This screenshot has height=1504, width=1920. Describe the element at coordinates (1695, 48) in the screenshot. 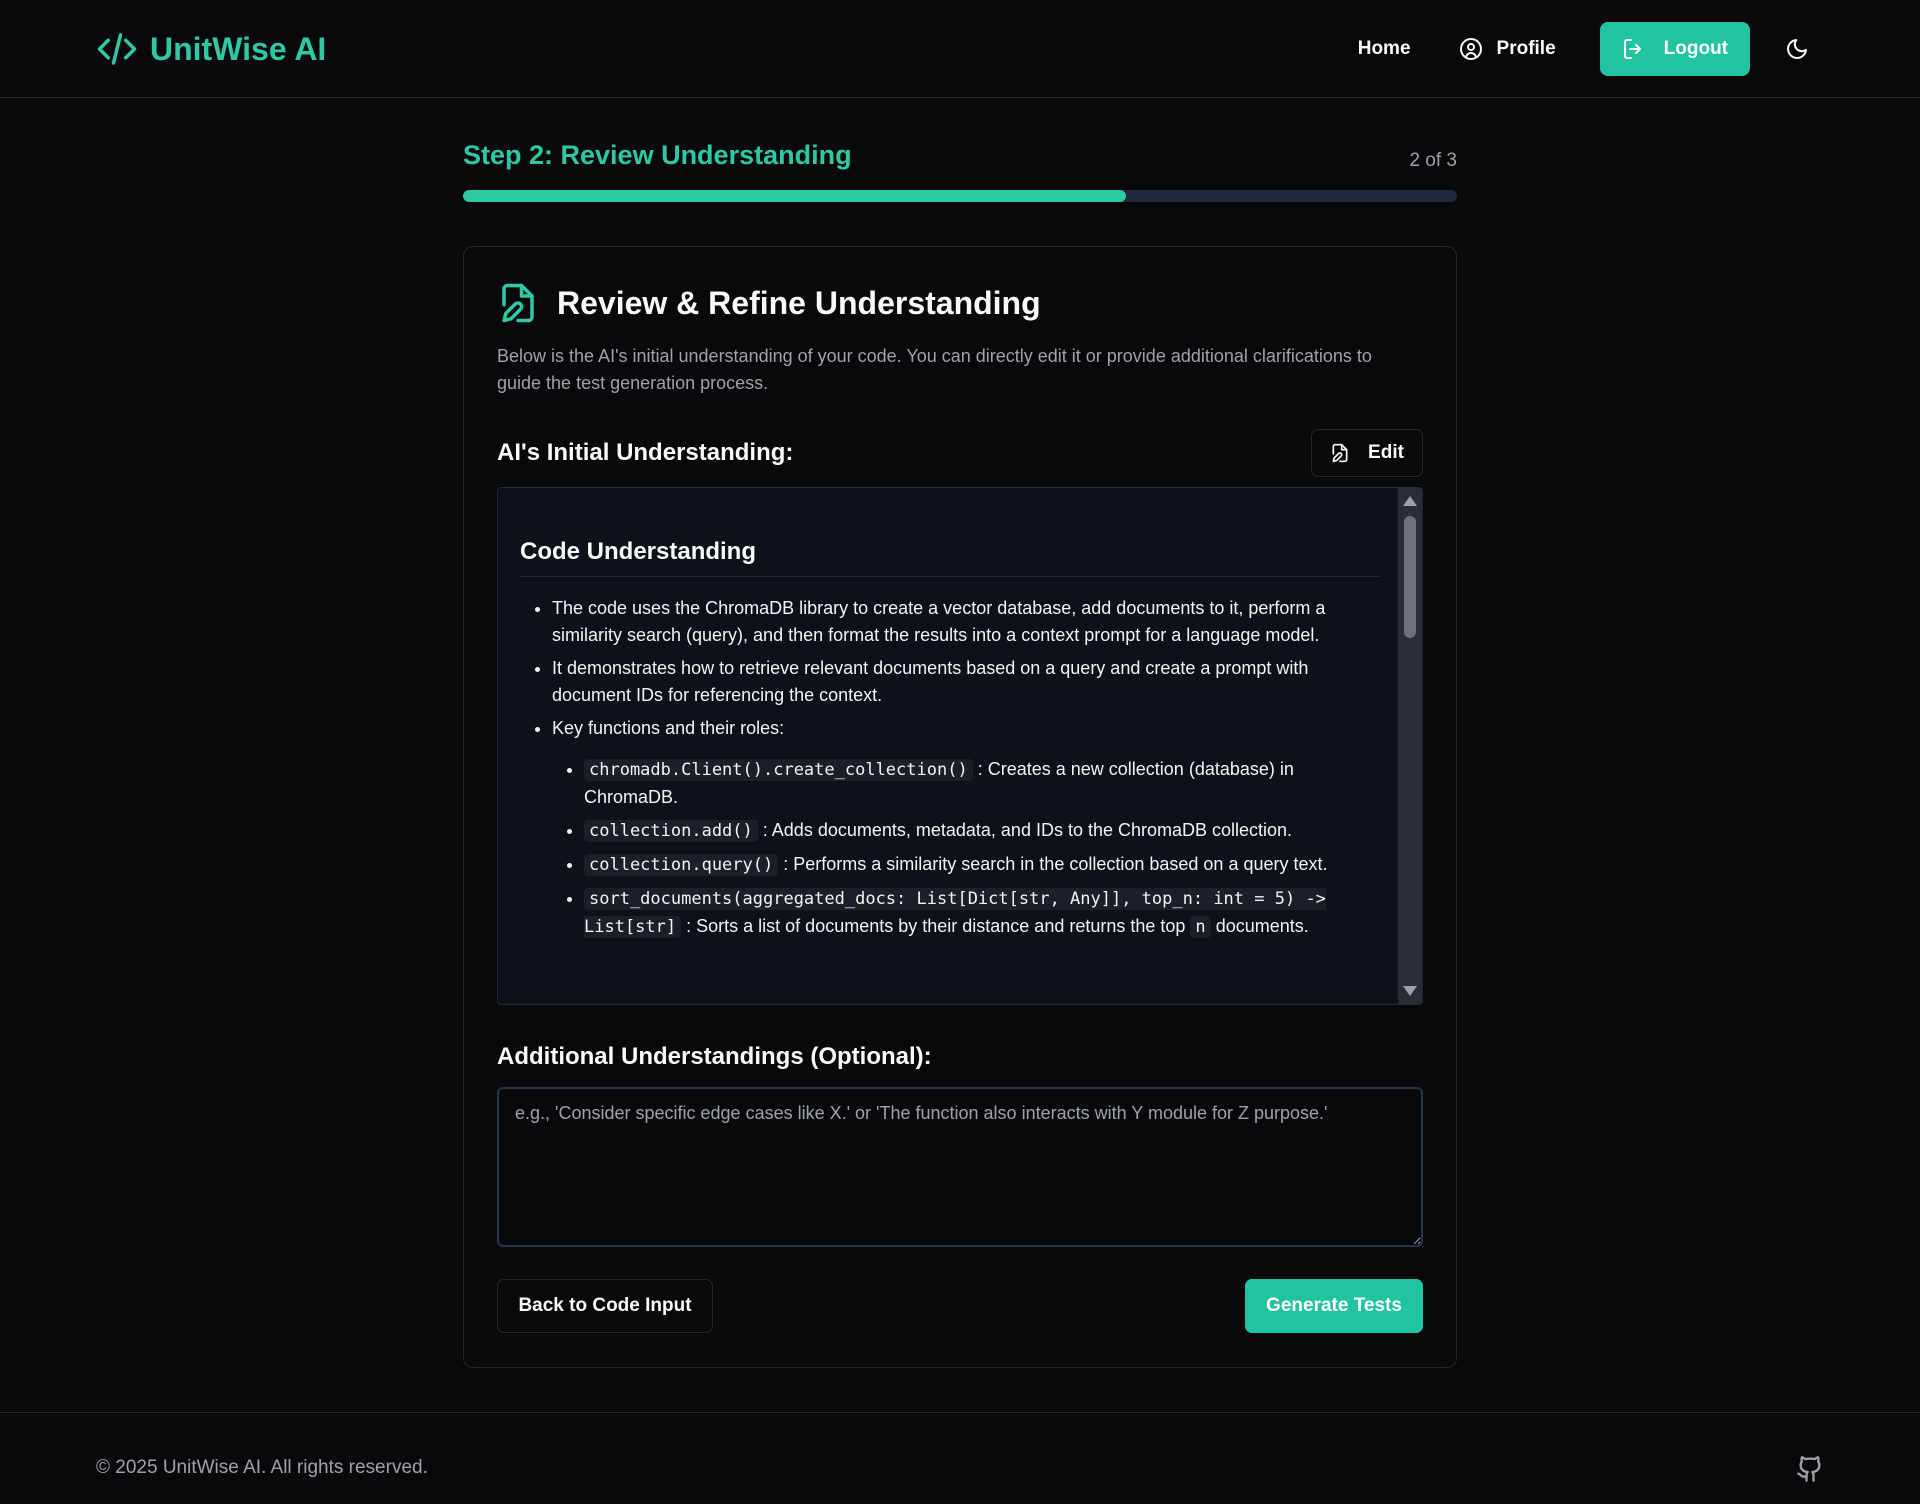

I see `logout-label: Logout` at that location.